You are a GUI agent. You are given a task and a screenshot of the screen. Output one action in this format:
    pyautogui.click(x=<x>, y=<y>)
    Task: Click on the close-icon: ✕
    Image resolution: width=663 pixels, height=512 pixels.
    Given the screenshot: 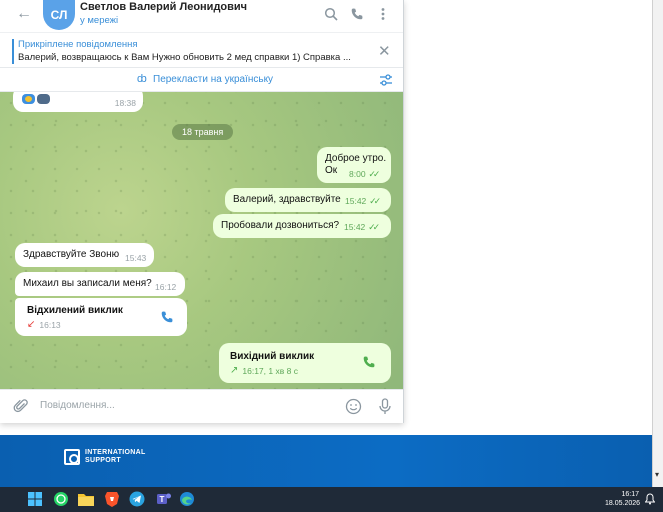 What is the action you would take?
    pyautogui.click(x=384, y=51)
    